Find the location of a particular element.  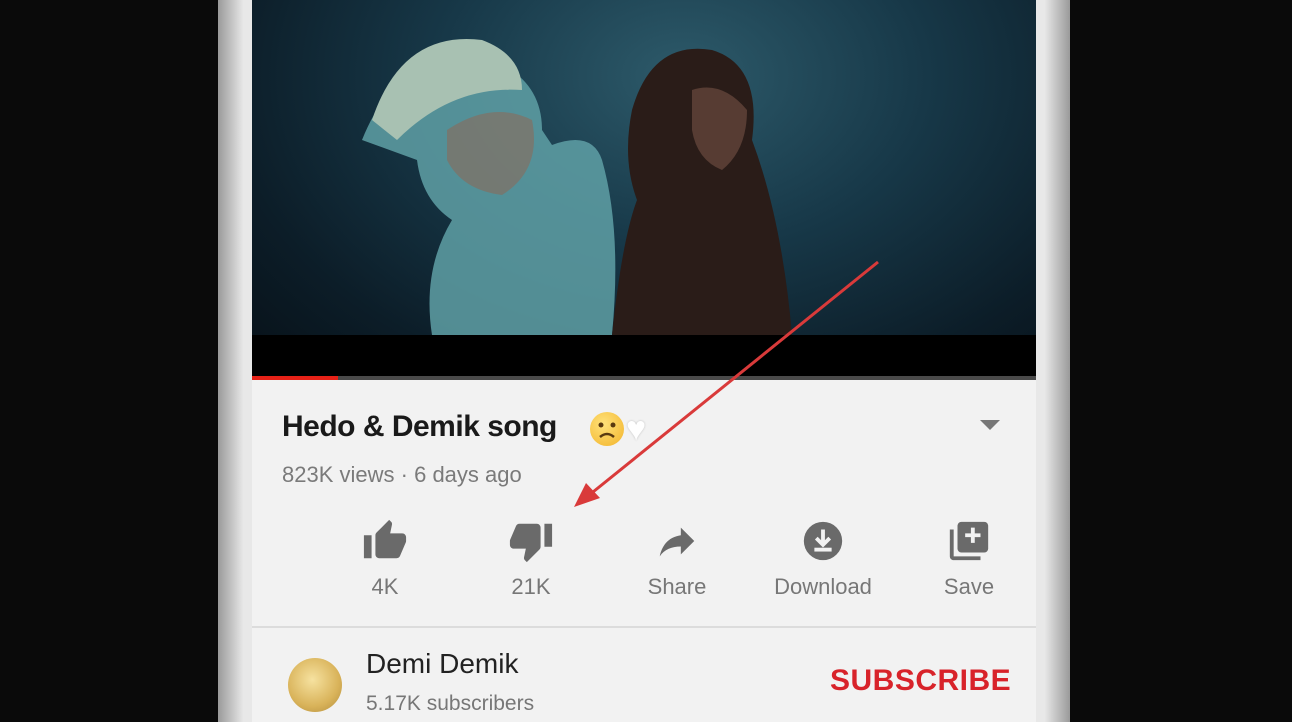

download-label: Download is located at coordinates (823, 586).